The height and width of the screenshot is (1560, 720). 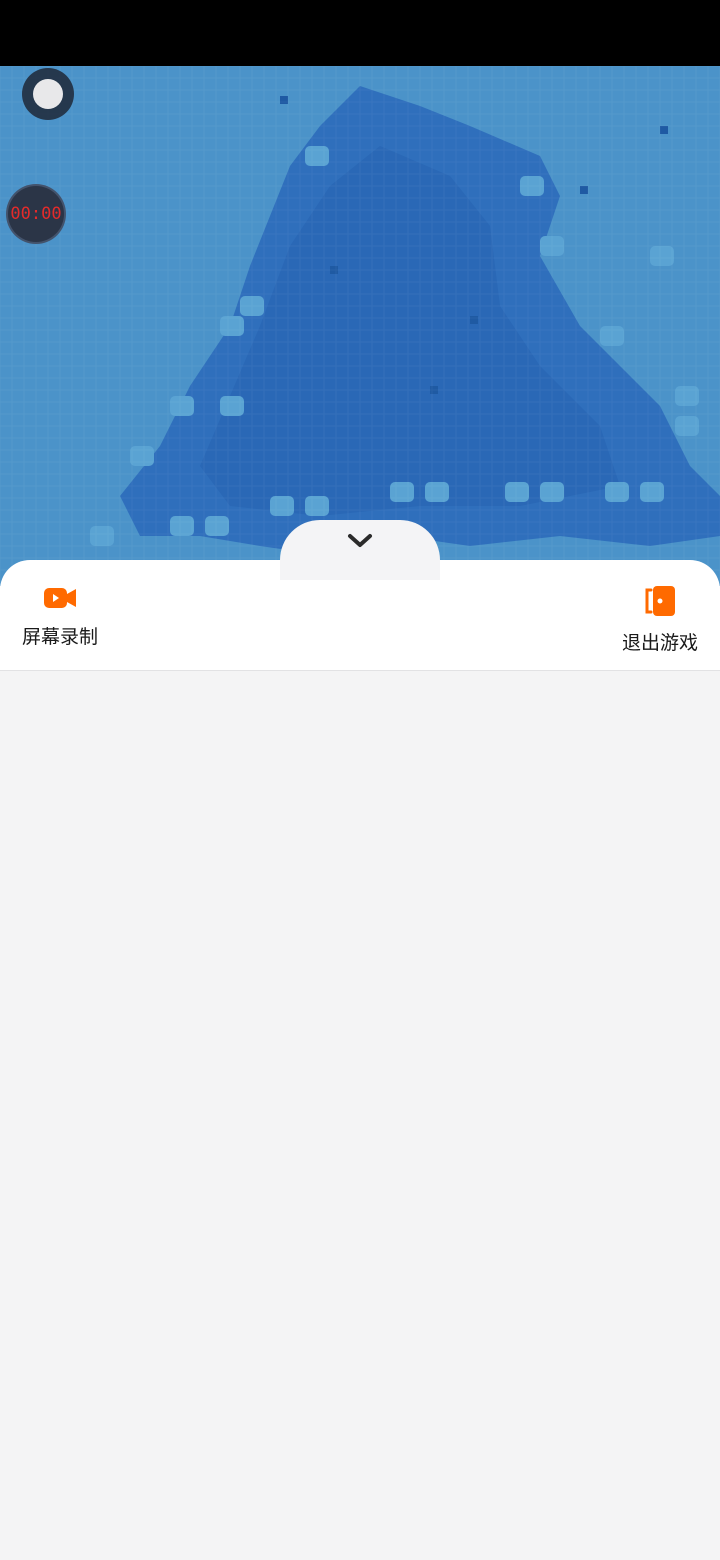 I want to click on exit-door-icon, so click(x=660, y=601).